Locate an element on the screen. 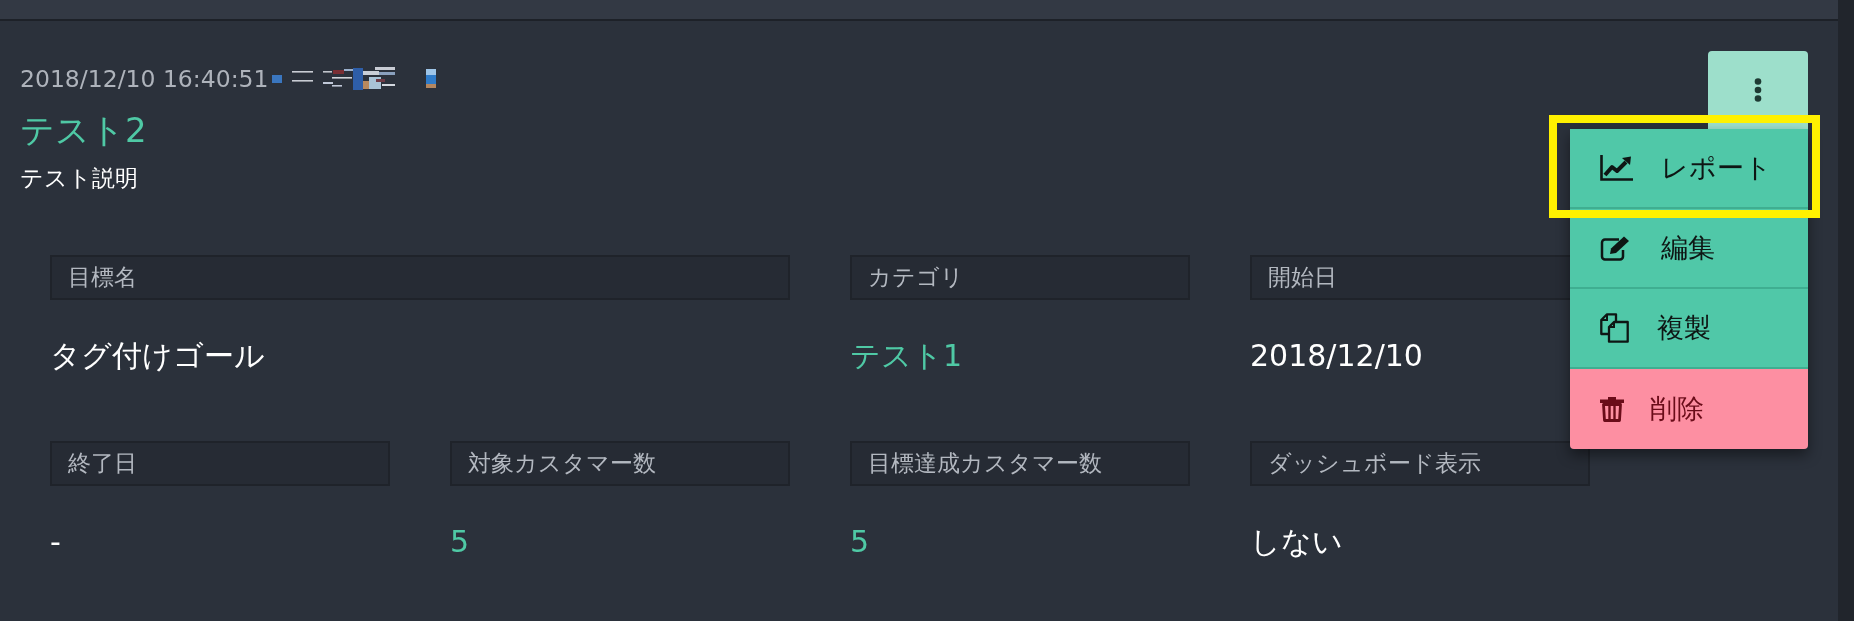 This screenshot has width=1854, height=621. field-label: ダッシュボード表示 is located at coordinates (1420, 463).